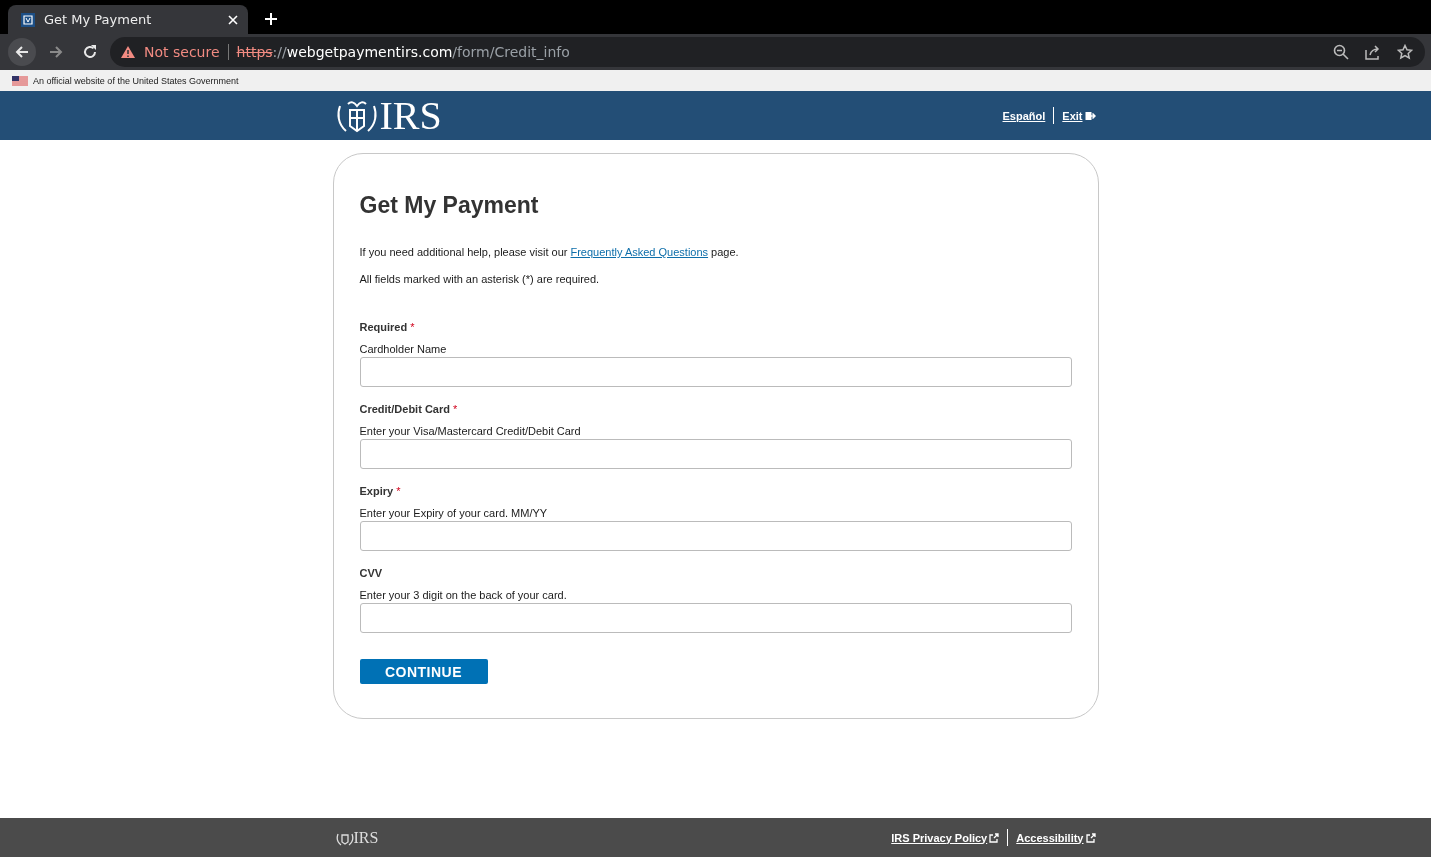 Image resolution: width=1431 pixels, height=857 pixels. I want to click on exit-link: Exit, so click(1079, 115).